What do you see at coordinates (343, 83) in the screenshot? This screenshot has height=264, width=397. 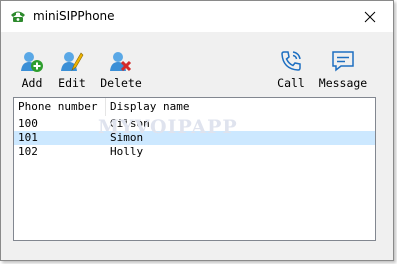 I see `message-label: Message` at bounding box center [343, 83].